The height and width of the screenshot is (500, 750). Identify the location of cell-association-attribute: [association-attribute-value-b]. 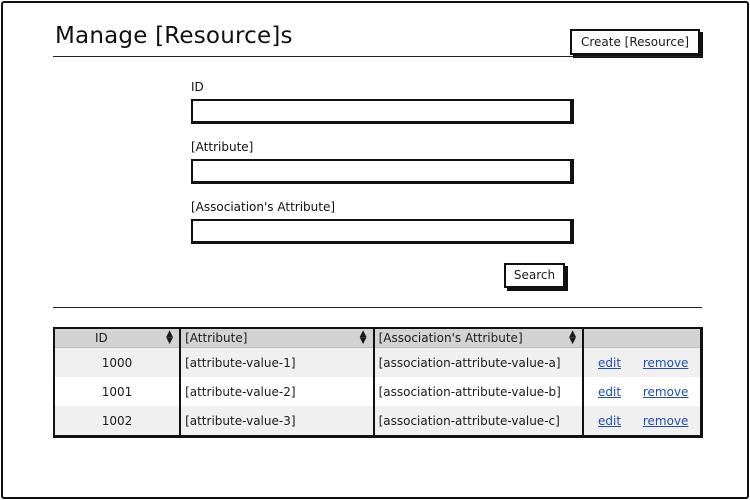
(479, 391).